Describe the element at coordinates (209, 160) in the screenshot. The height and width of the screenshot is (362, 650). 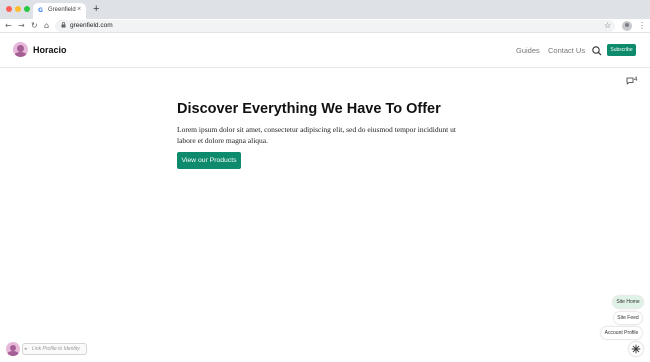
I see `view-products-button: View our Products` at that location.